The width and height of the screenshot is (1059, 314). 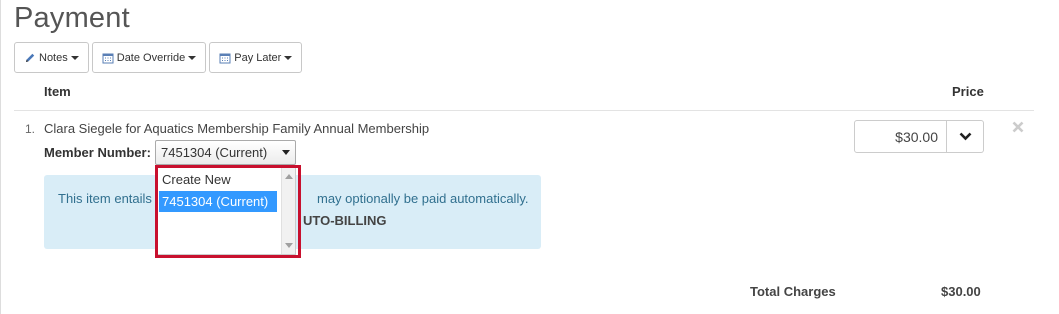 I want to click on price-column-header: Price, so click(x=968, y=91).